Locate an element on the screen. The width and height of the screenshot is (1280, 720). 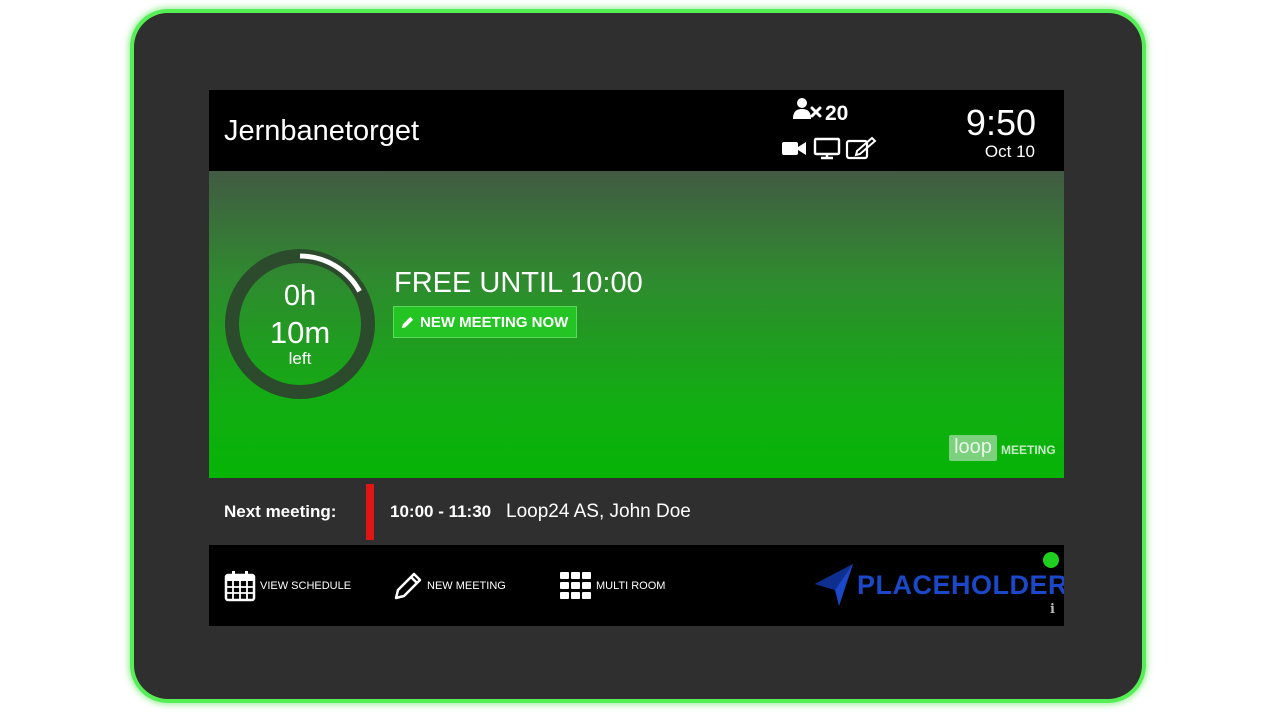
remaining-minutes: 10m is located at coordinates (300, 332).